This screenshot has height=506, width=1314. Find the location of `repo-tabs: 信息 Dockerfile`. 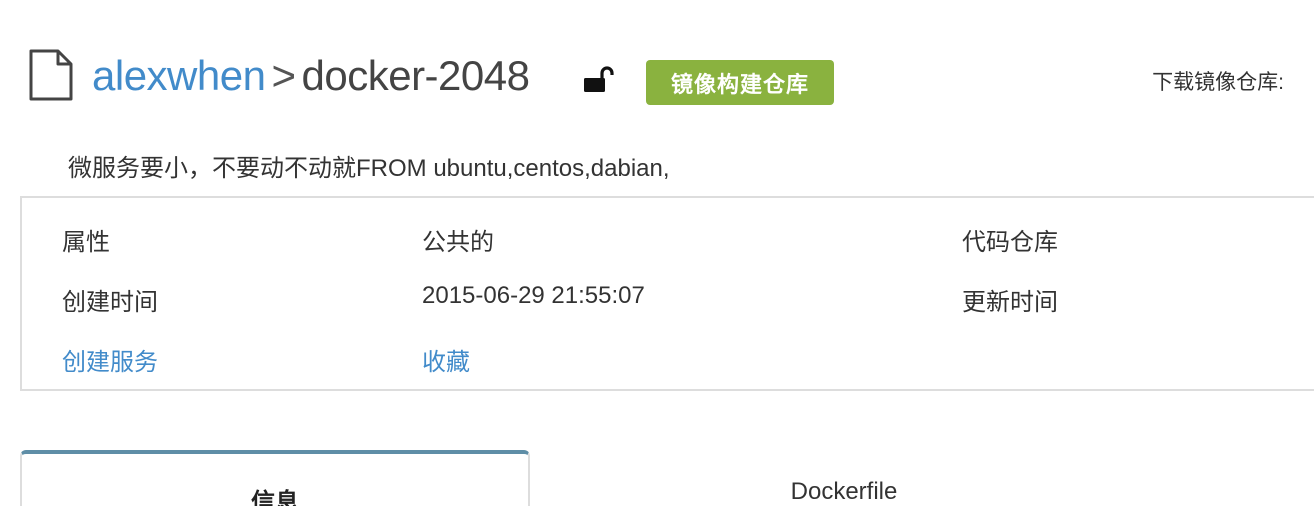

repo-tabs: 信息 Dockerfile is located at coordinates (667, 478).